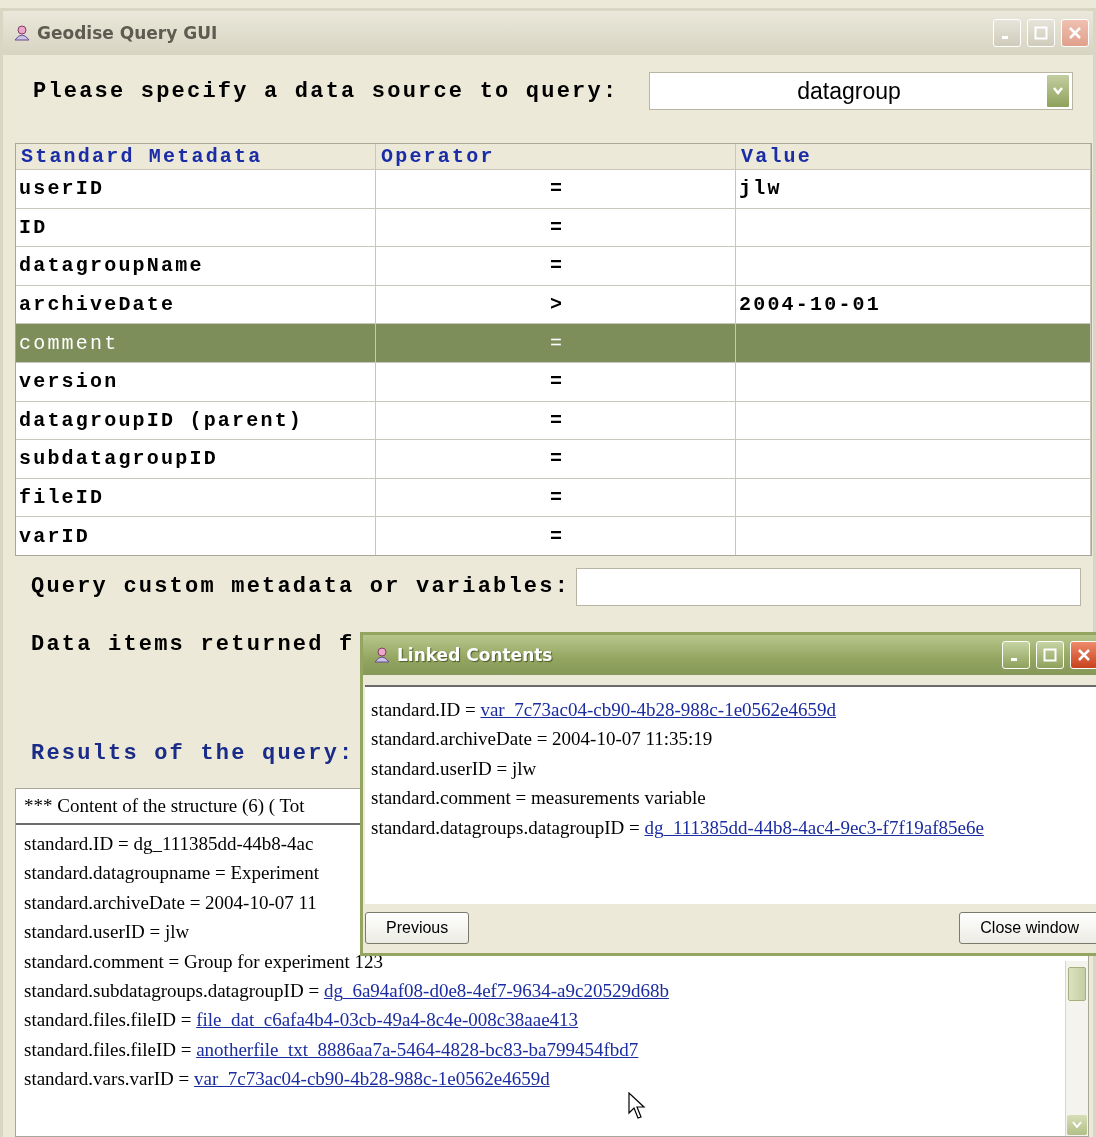  What do you see at coordinates (475, 655) in the screenshot?
I see `window-title: Linked Contents` at bounding box center [475, 655].